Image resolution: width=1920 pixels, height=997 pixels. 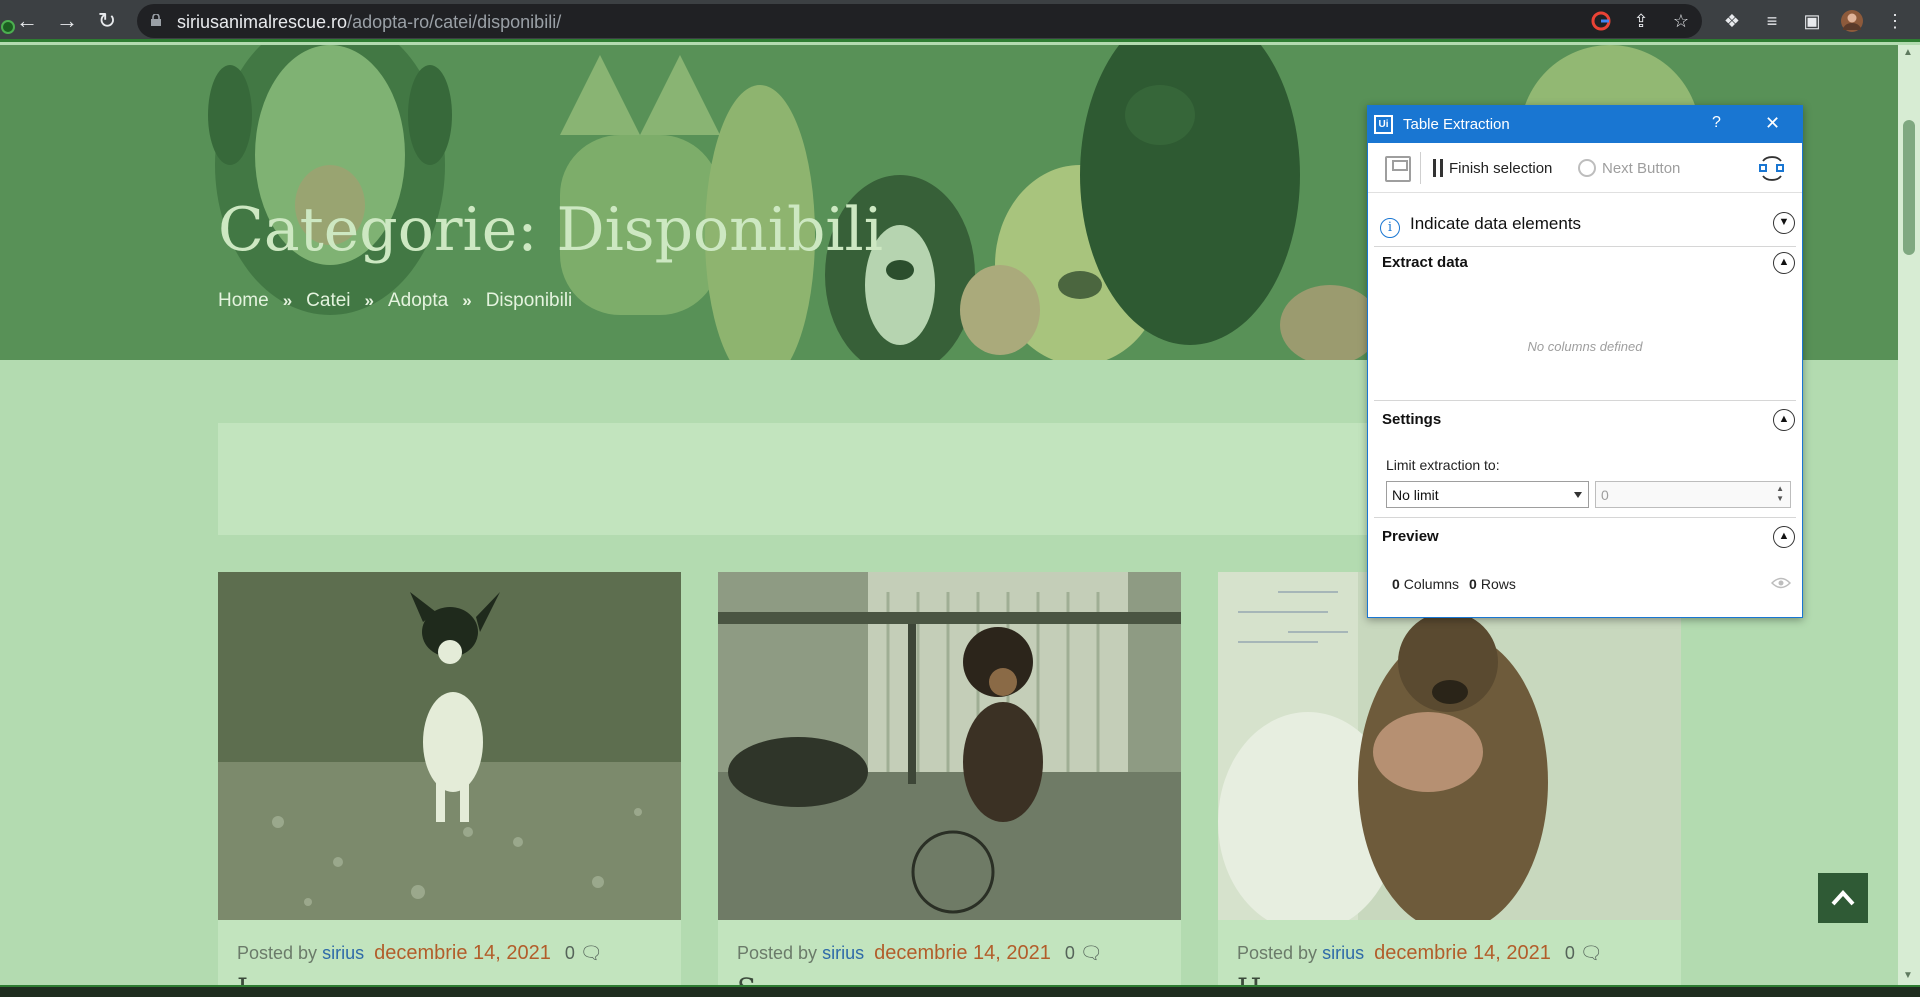 I want to click on extract-data-header: Extract data, so click(x=1425, y=262).